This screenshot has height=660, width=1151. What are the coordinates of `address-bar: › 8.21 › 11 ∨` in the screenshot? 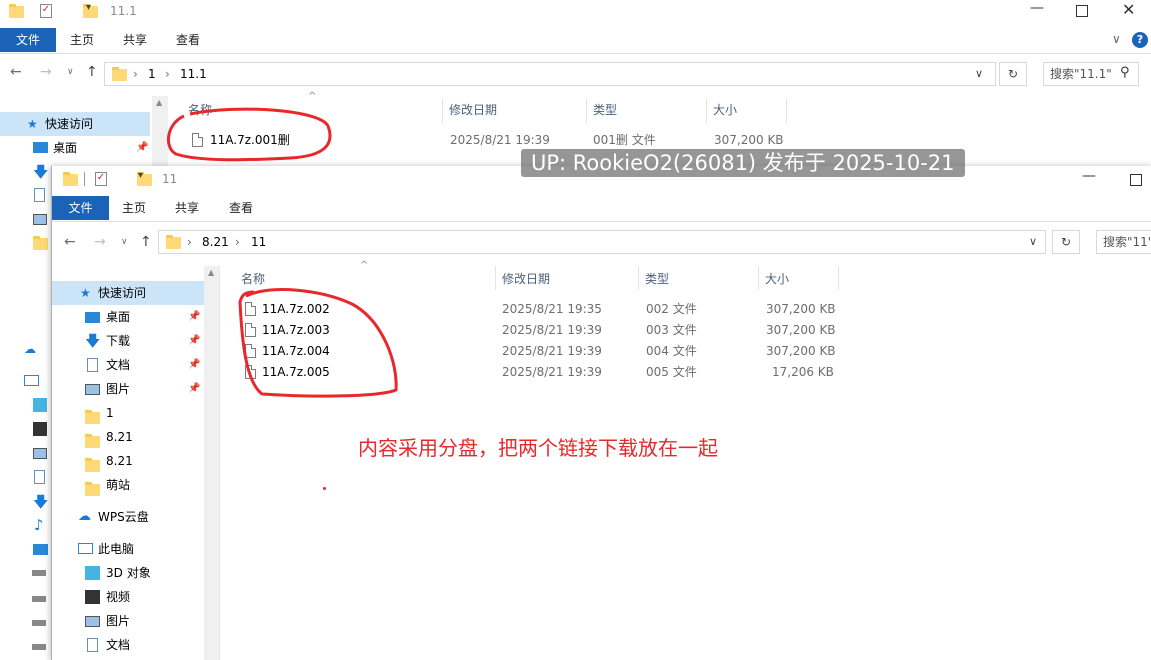 It's located at (602, 242).